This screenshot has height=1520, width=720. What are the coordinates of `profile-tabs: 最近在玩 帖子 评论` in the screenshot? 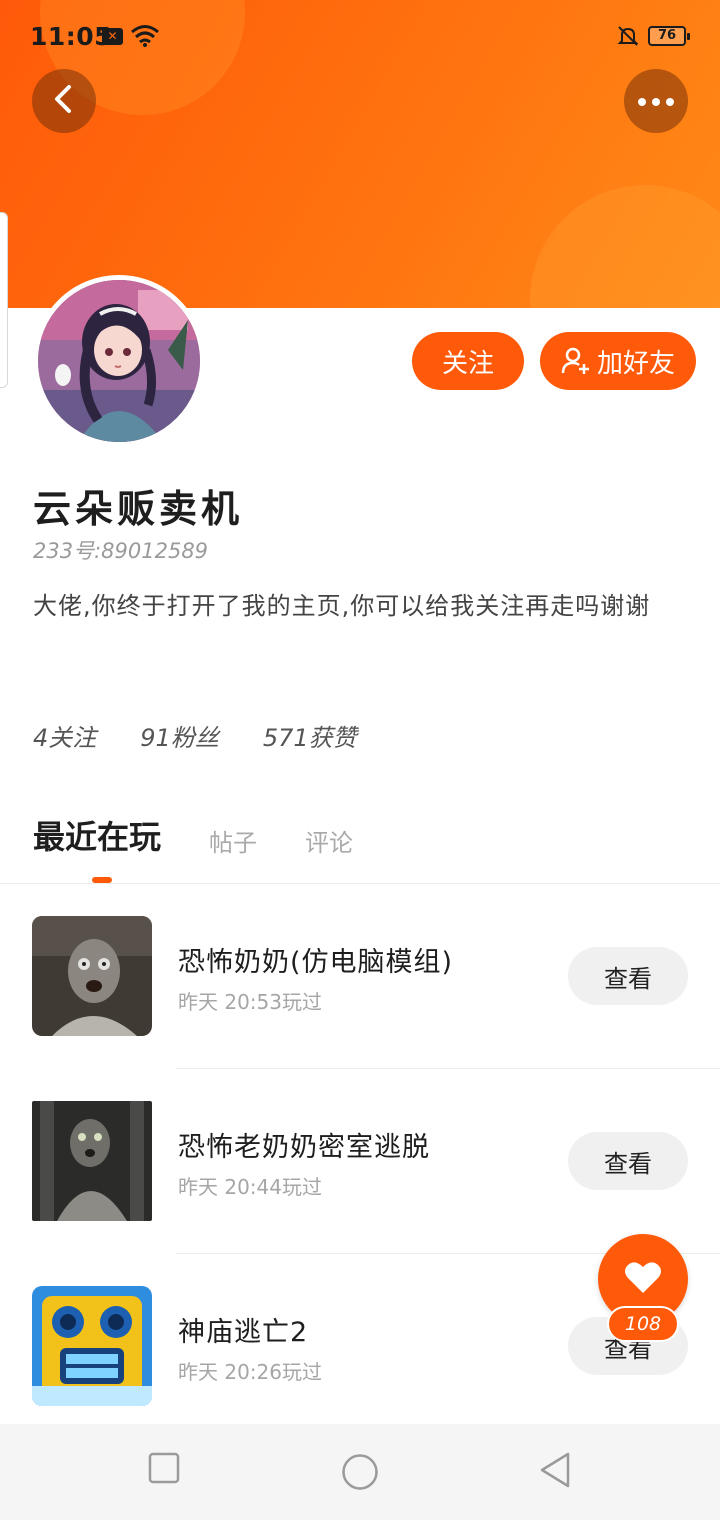 It's located at (217, 835).